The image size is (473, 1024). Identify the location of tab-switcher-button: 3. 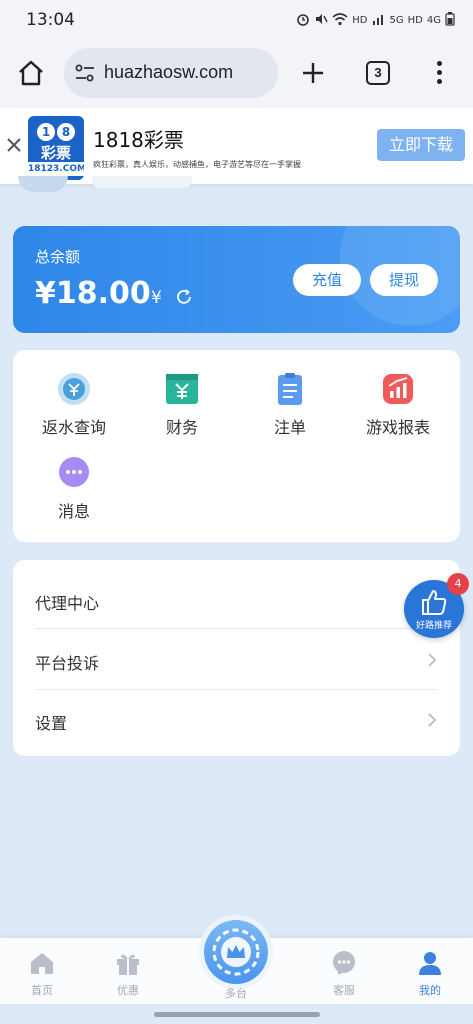
(378, 73).